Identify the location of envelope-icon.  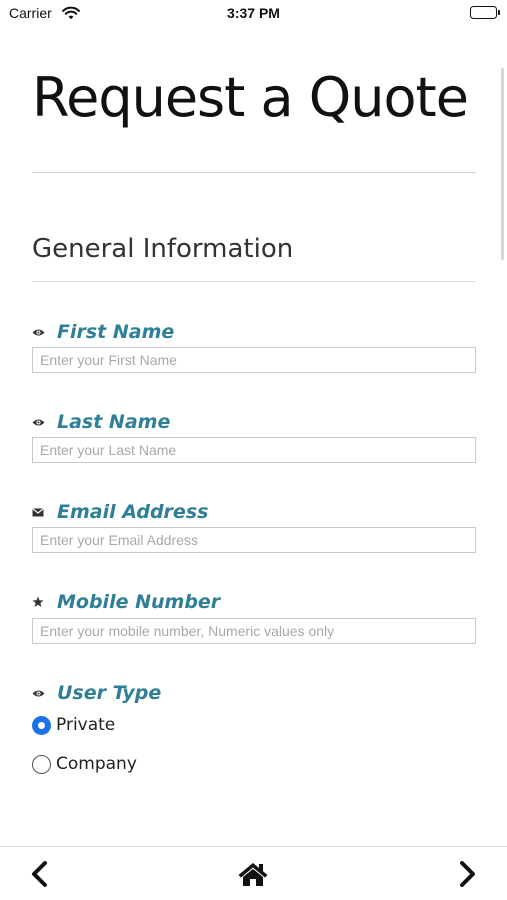
(41, 512).